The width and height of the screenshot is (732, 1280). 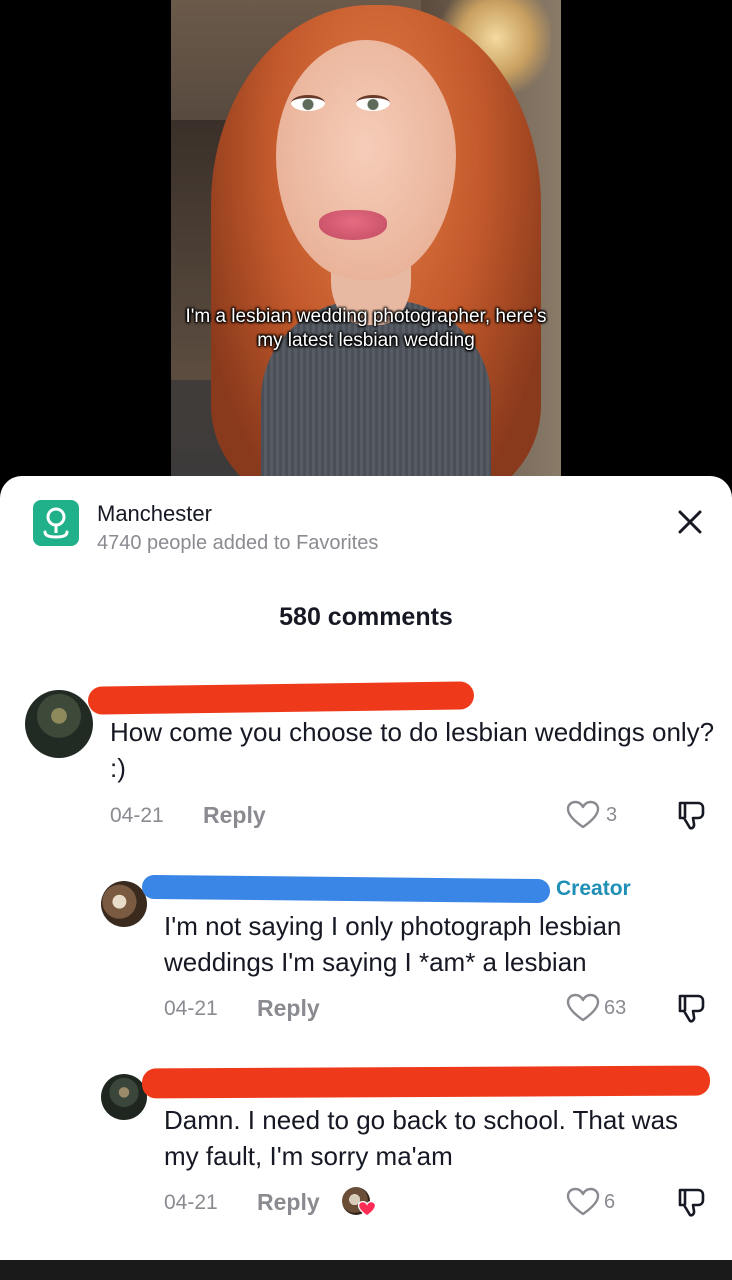 I want to click on creator-avatar, so click(x=124, y=904).